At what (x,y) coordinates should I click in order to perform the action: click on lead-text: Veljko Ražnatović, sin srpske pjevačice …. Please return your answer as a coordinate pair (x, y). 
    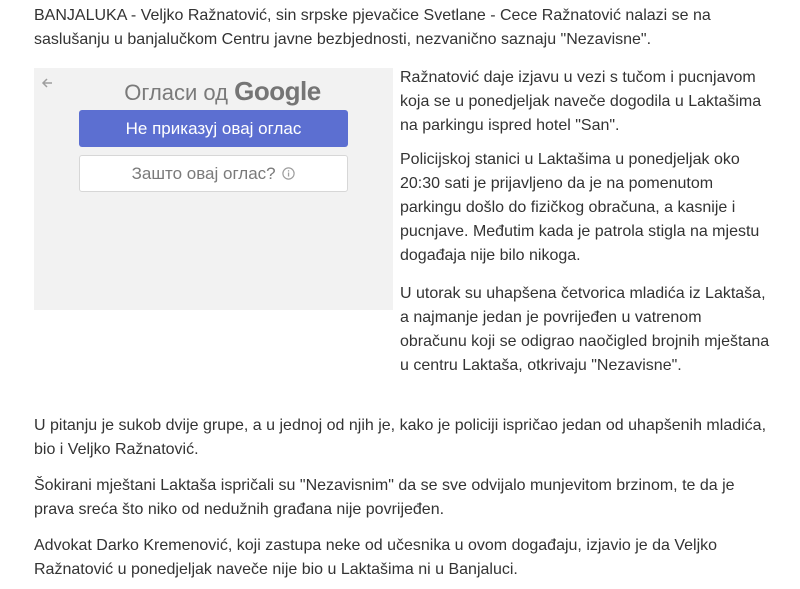
    Looking at the image, I should click on (372, 27).